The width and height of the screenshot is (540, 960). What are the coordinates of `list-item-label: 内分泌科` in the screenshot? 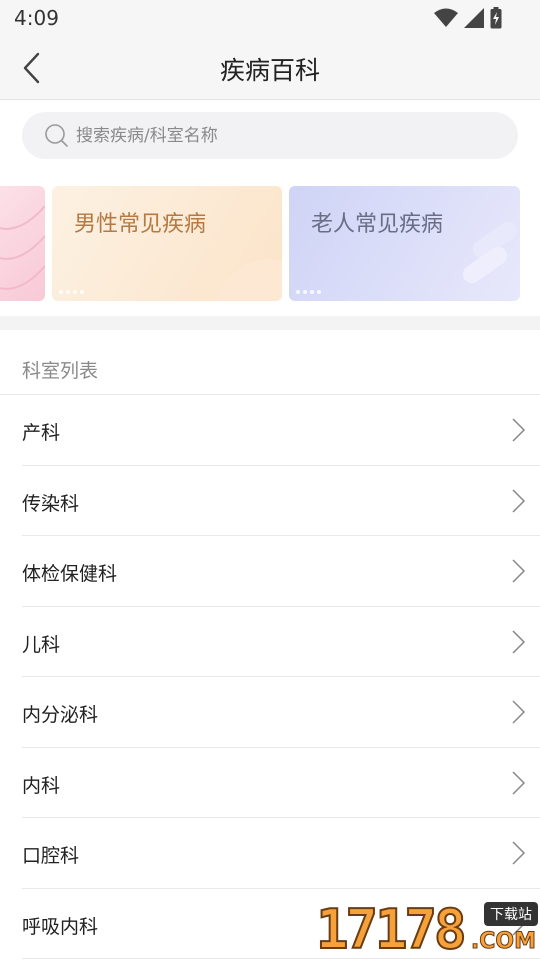 It's located at (60, 715).